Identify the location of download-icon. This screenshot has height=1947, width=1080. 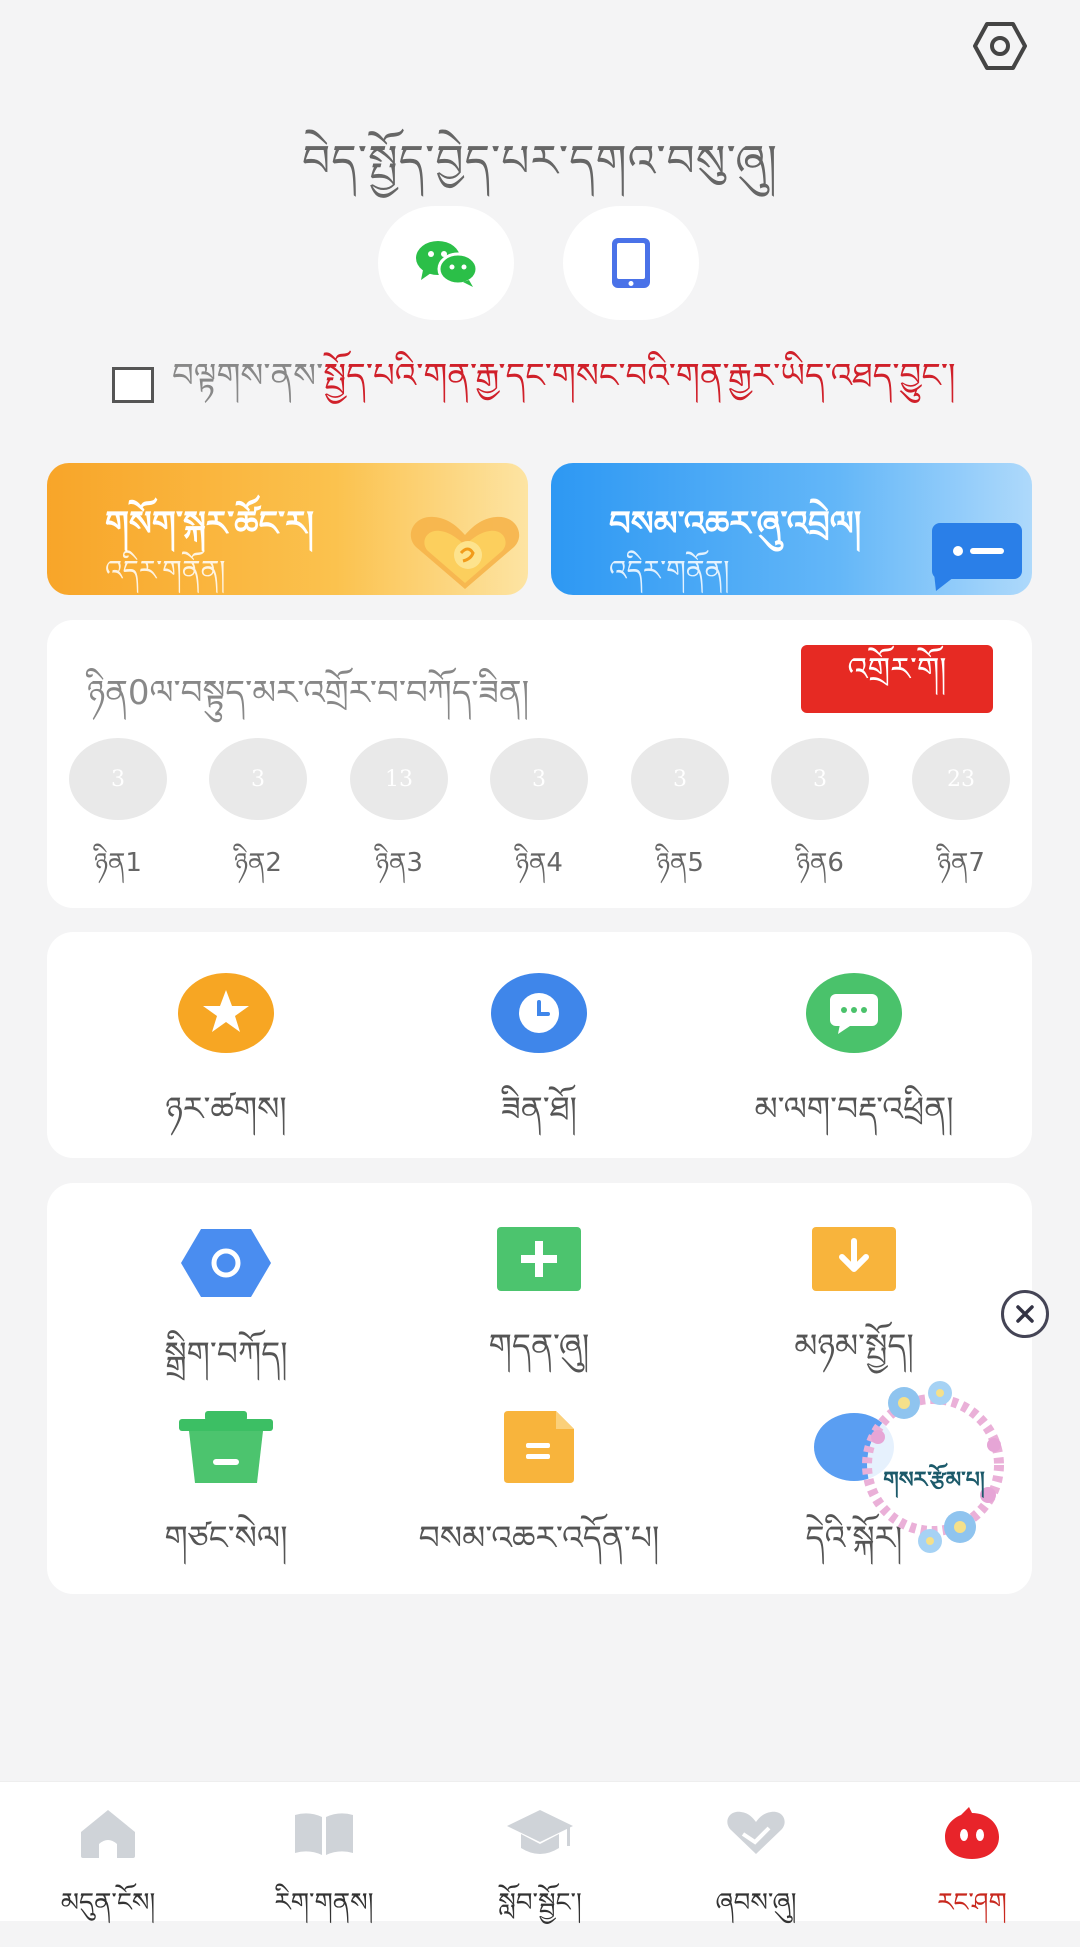
(854, 1259).